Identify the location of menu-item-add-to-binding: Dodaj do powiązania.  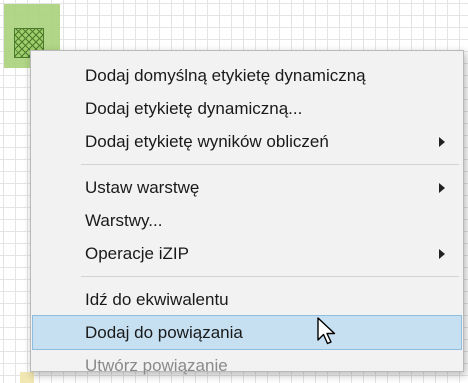
(247, 332).